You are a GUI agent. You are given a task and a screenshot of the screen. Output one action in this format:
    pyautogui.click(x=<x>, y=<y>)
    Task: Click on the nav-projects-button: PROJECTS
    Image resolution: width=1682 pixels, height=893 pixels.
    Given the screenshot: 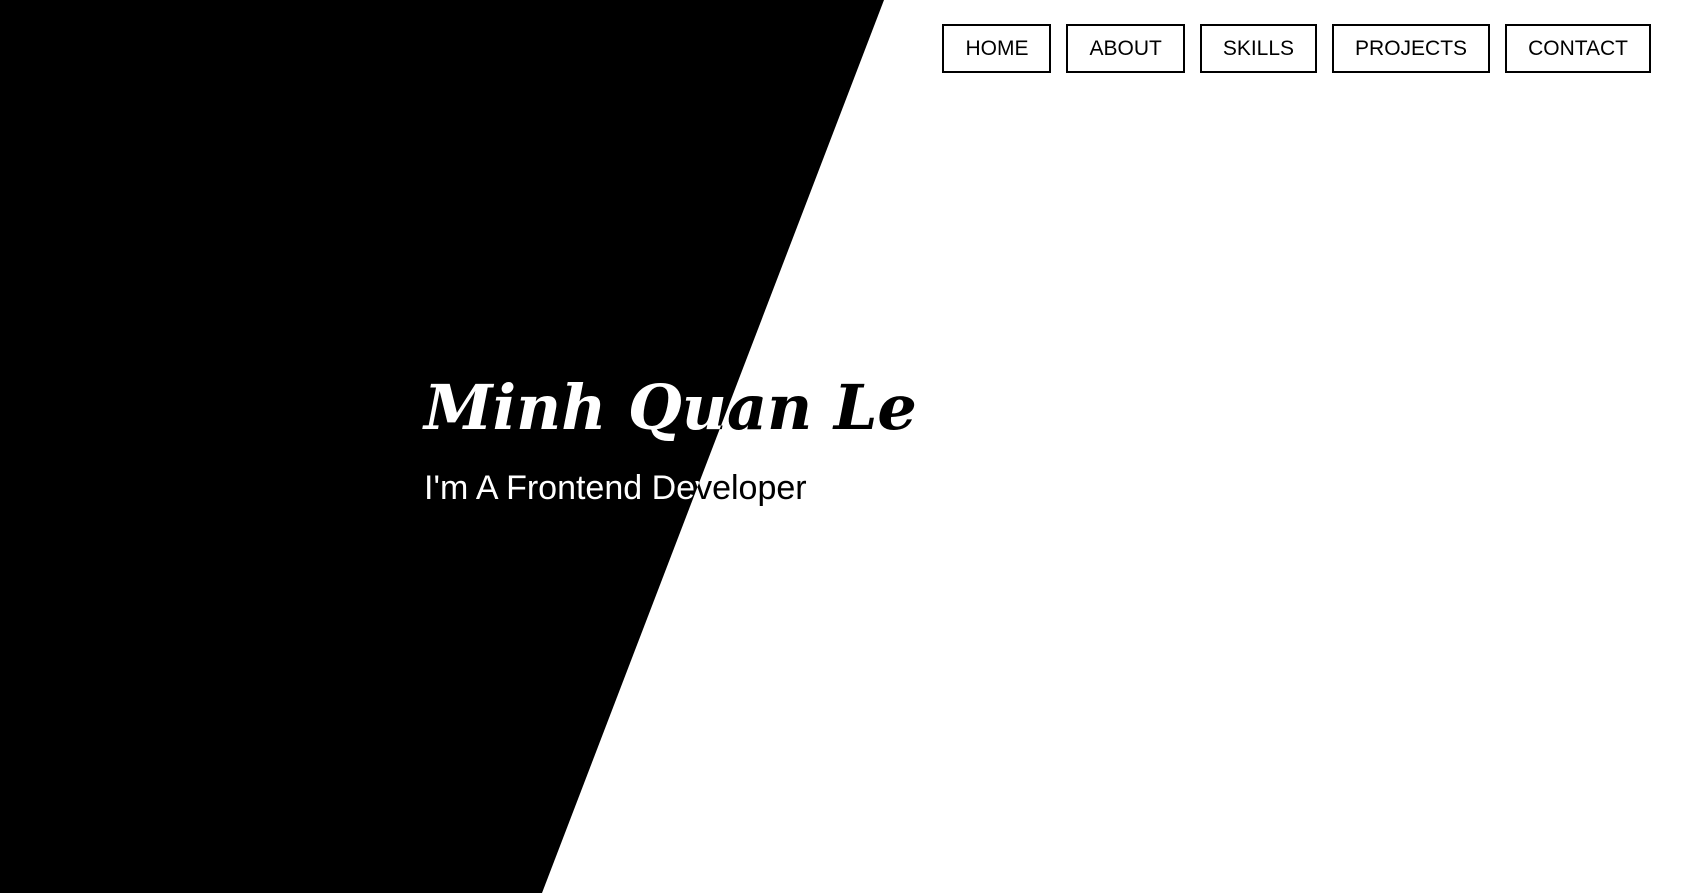 What is the action you would take?
    pyautogui.click(x=1411, y=48)
    